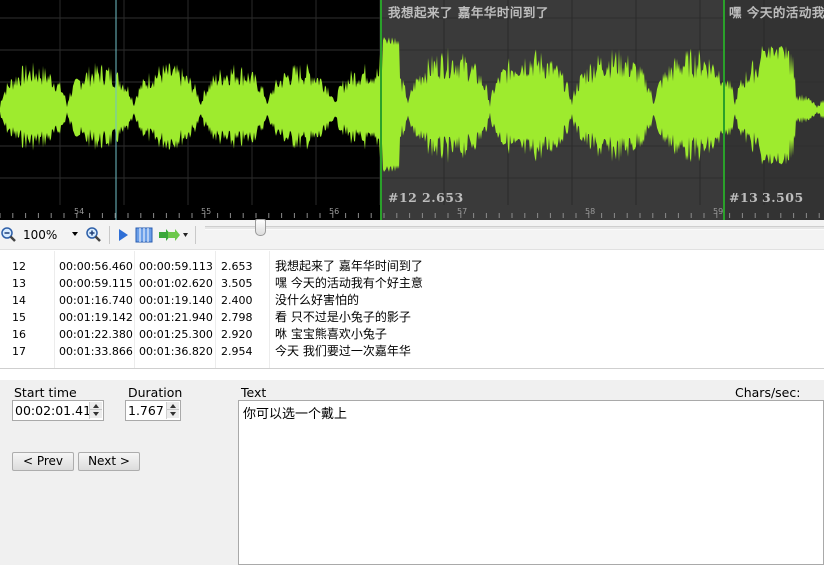 The width and height of the screenshot is (824, 565). What do you see at coordinates (146, 410) in the screenshot?
I see `duration-value: 1.767` at bounding box center [146, 410].